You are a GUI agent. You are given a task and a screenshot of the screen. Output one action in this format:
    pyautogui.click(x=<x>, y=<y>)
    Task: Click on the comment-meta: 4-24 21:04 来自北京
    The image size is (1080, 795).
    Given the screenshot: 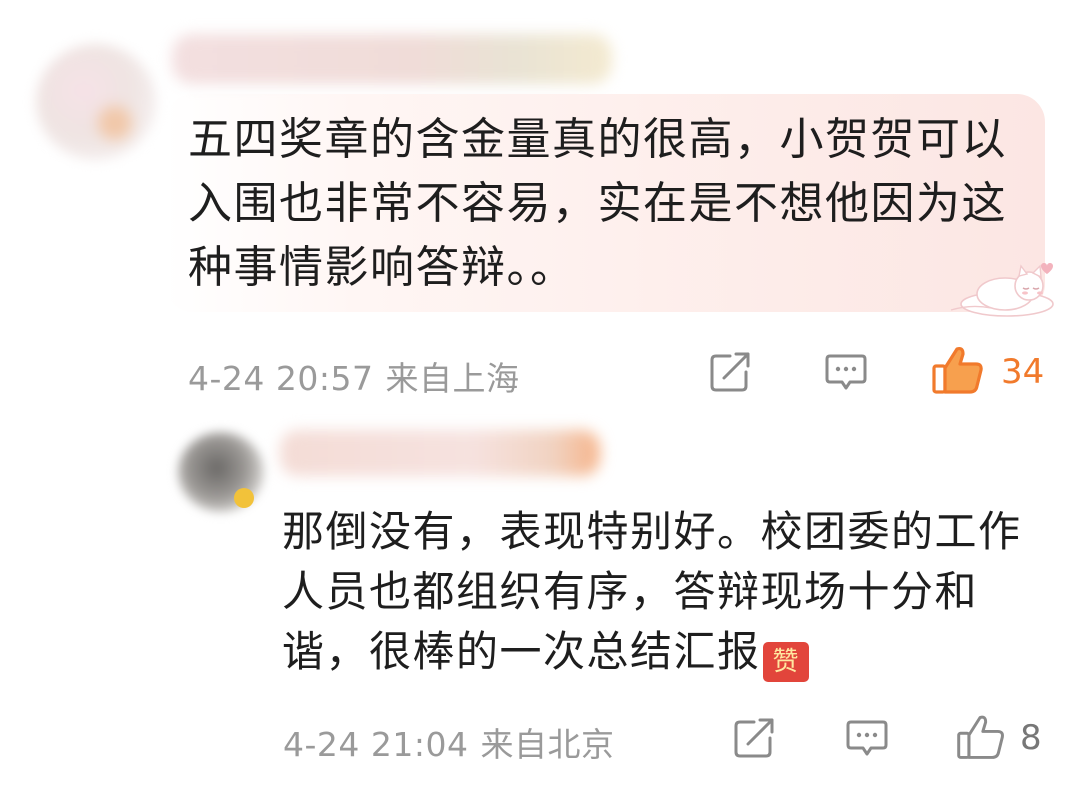 What is the action you would take?
    pyautogui.click(x=449, y=742)
    